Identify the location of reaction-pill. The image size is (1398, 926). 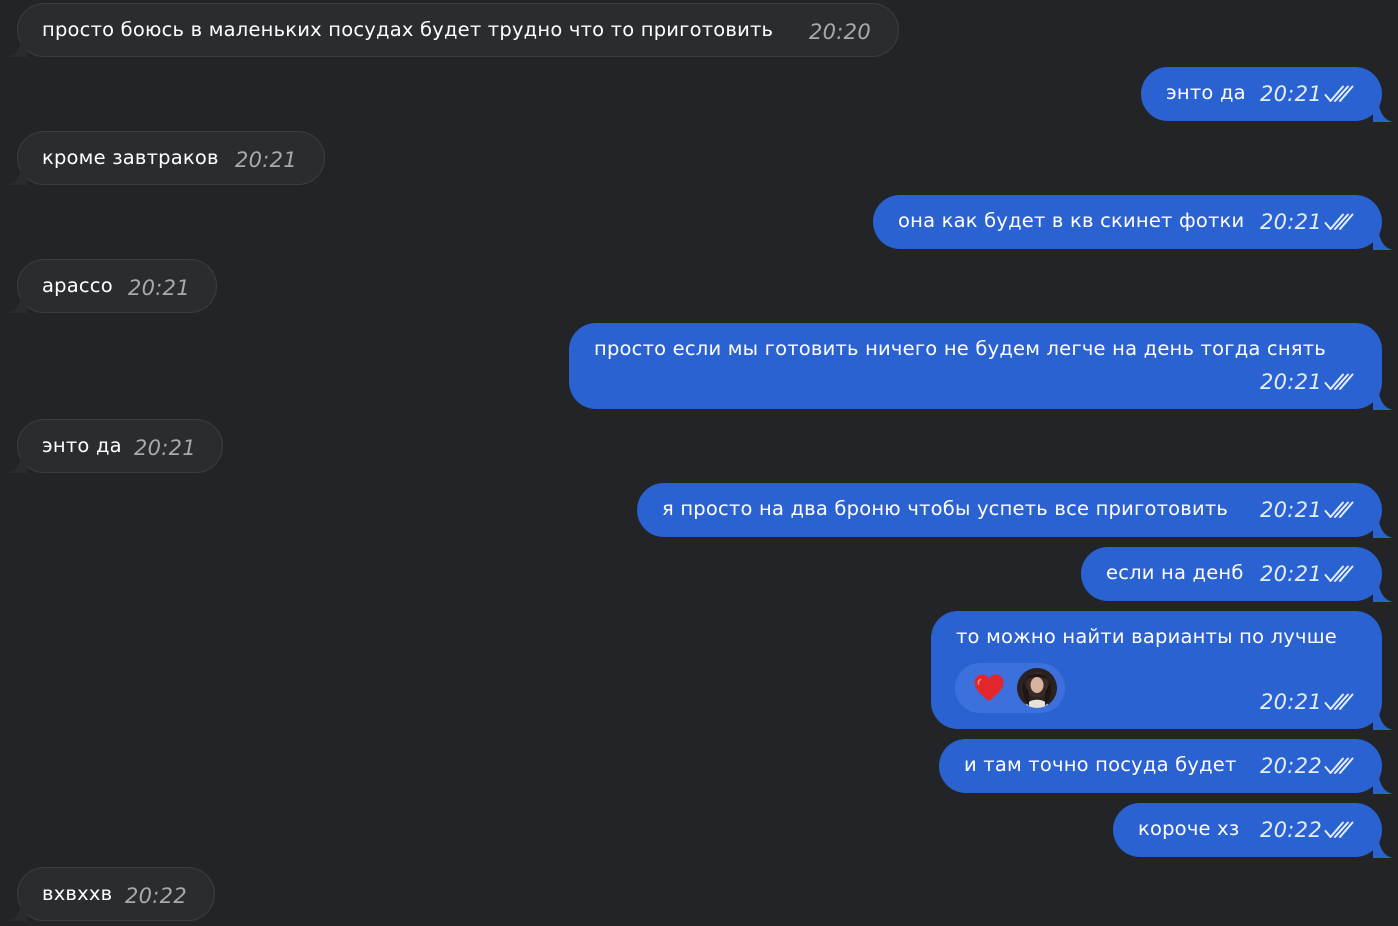
(1010, 688).